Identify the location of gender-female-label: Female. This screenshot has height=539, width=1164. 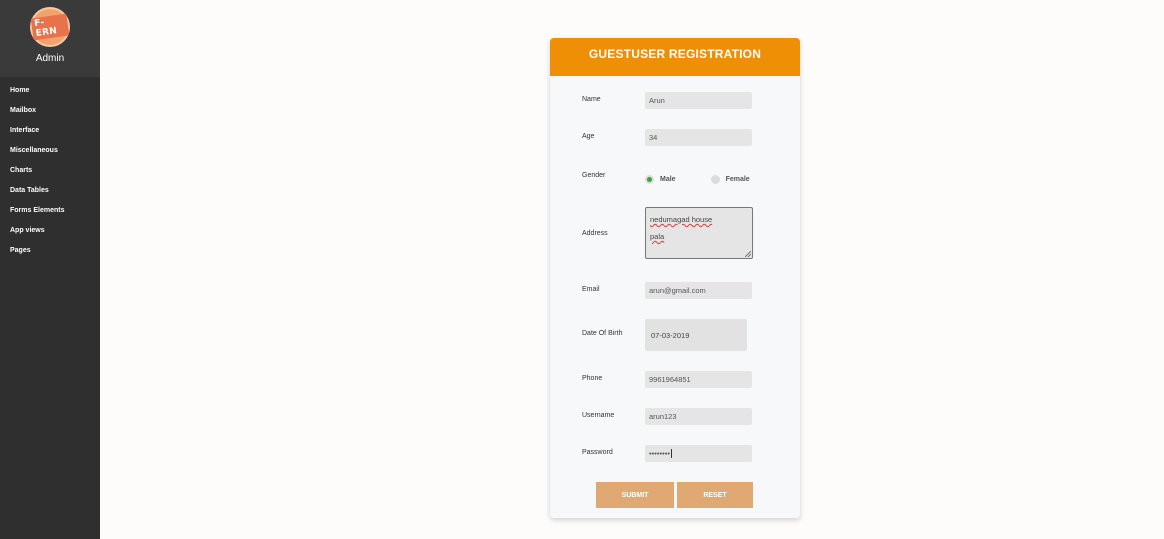
(737, 179).